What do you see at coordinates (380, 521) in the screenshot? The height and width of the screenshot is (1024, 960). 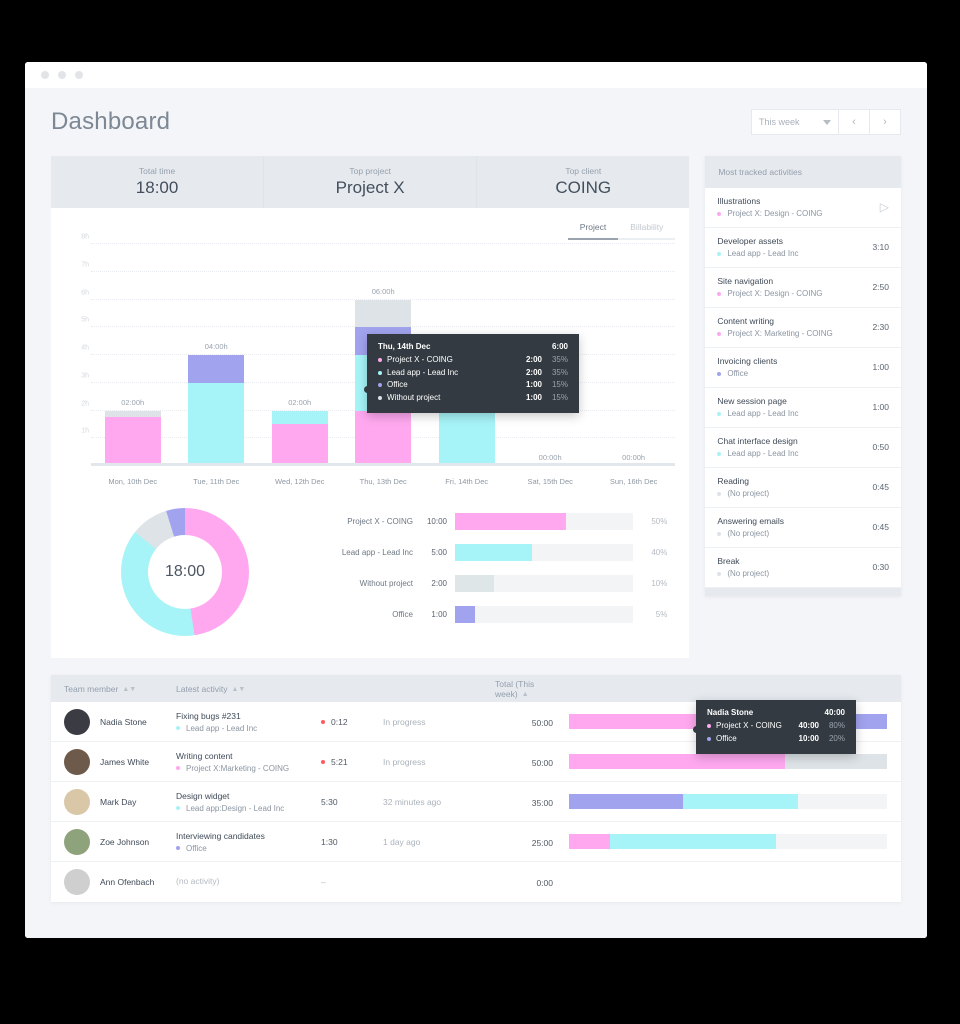 I see `project-name: Project X - COING` at bounding box center [380, 521].